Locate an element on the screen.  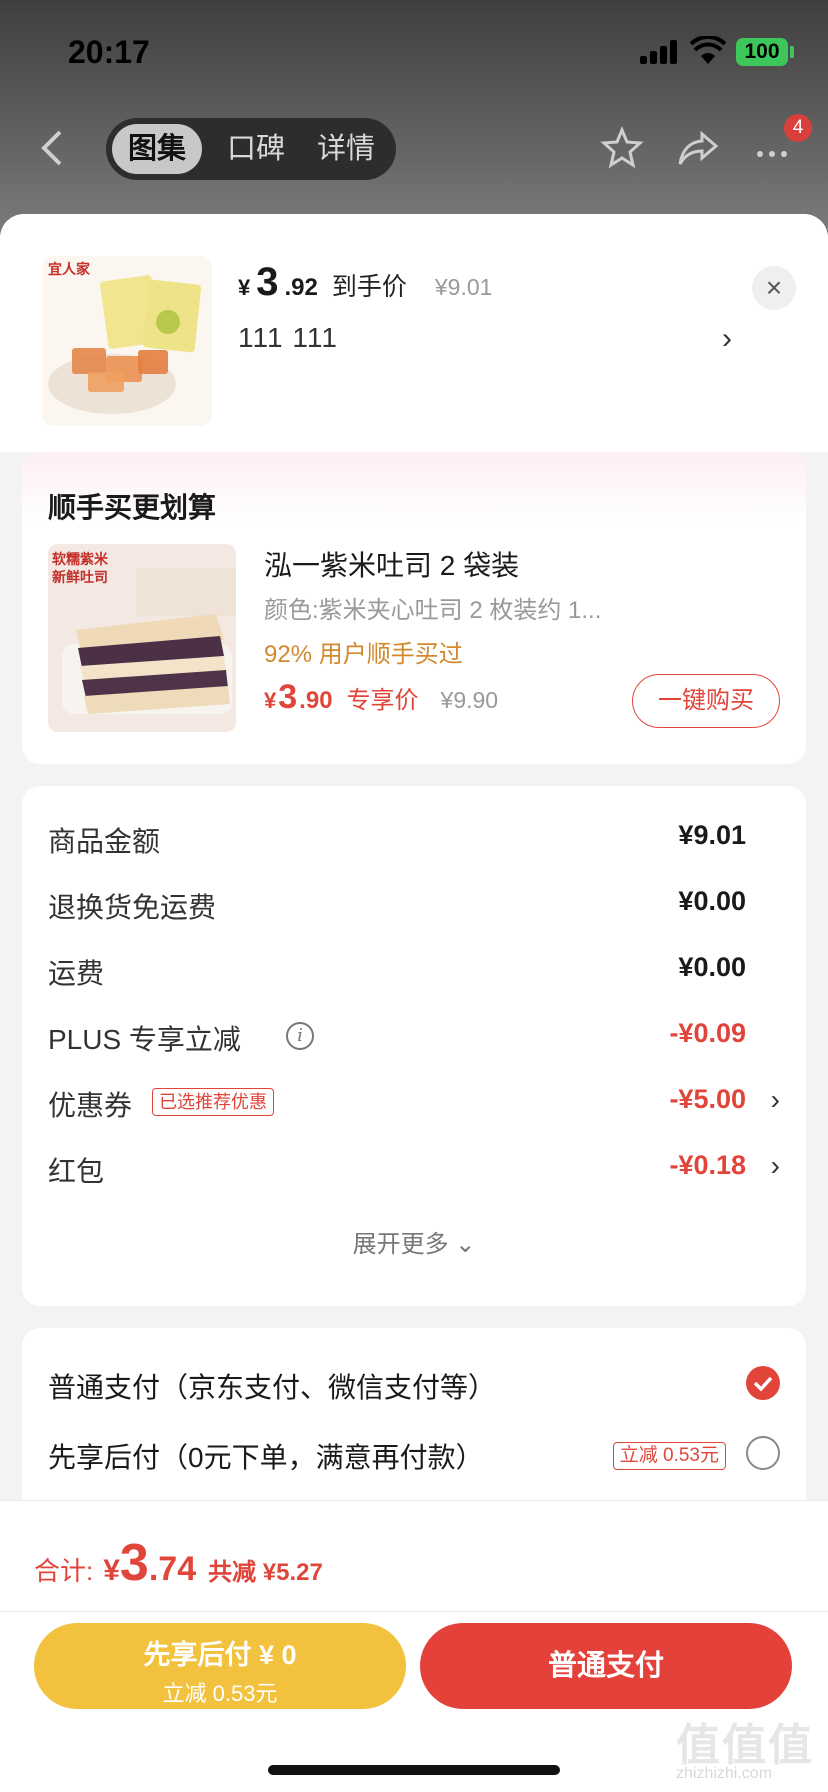
payment-option-normal: 普通支付（京东支付、微信支付等） is located at coordinates (414, 1386).